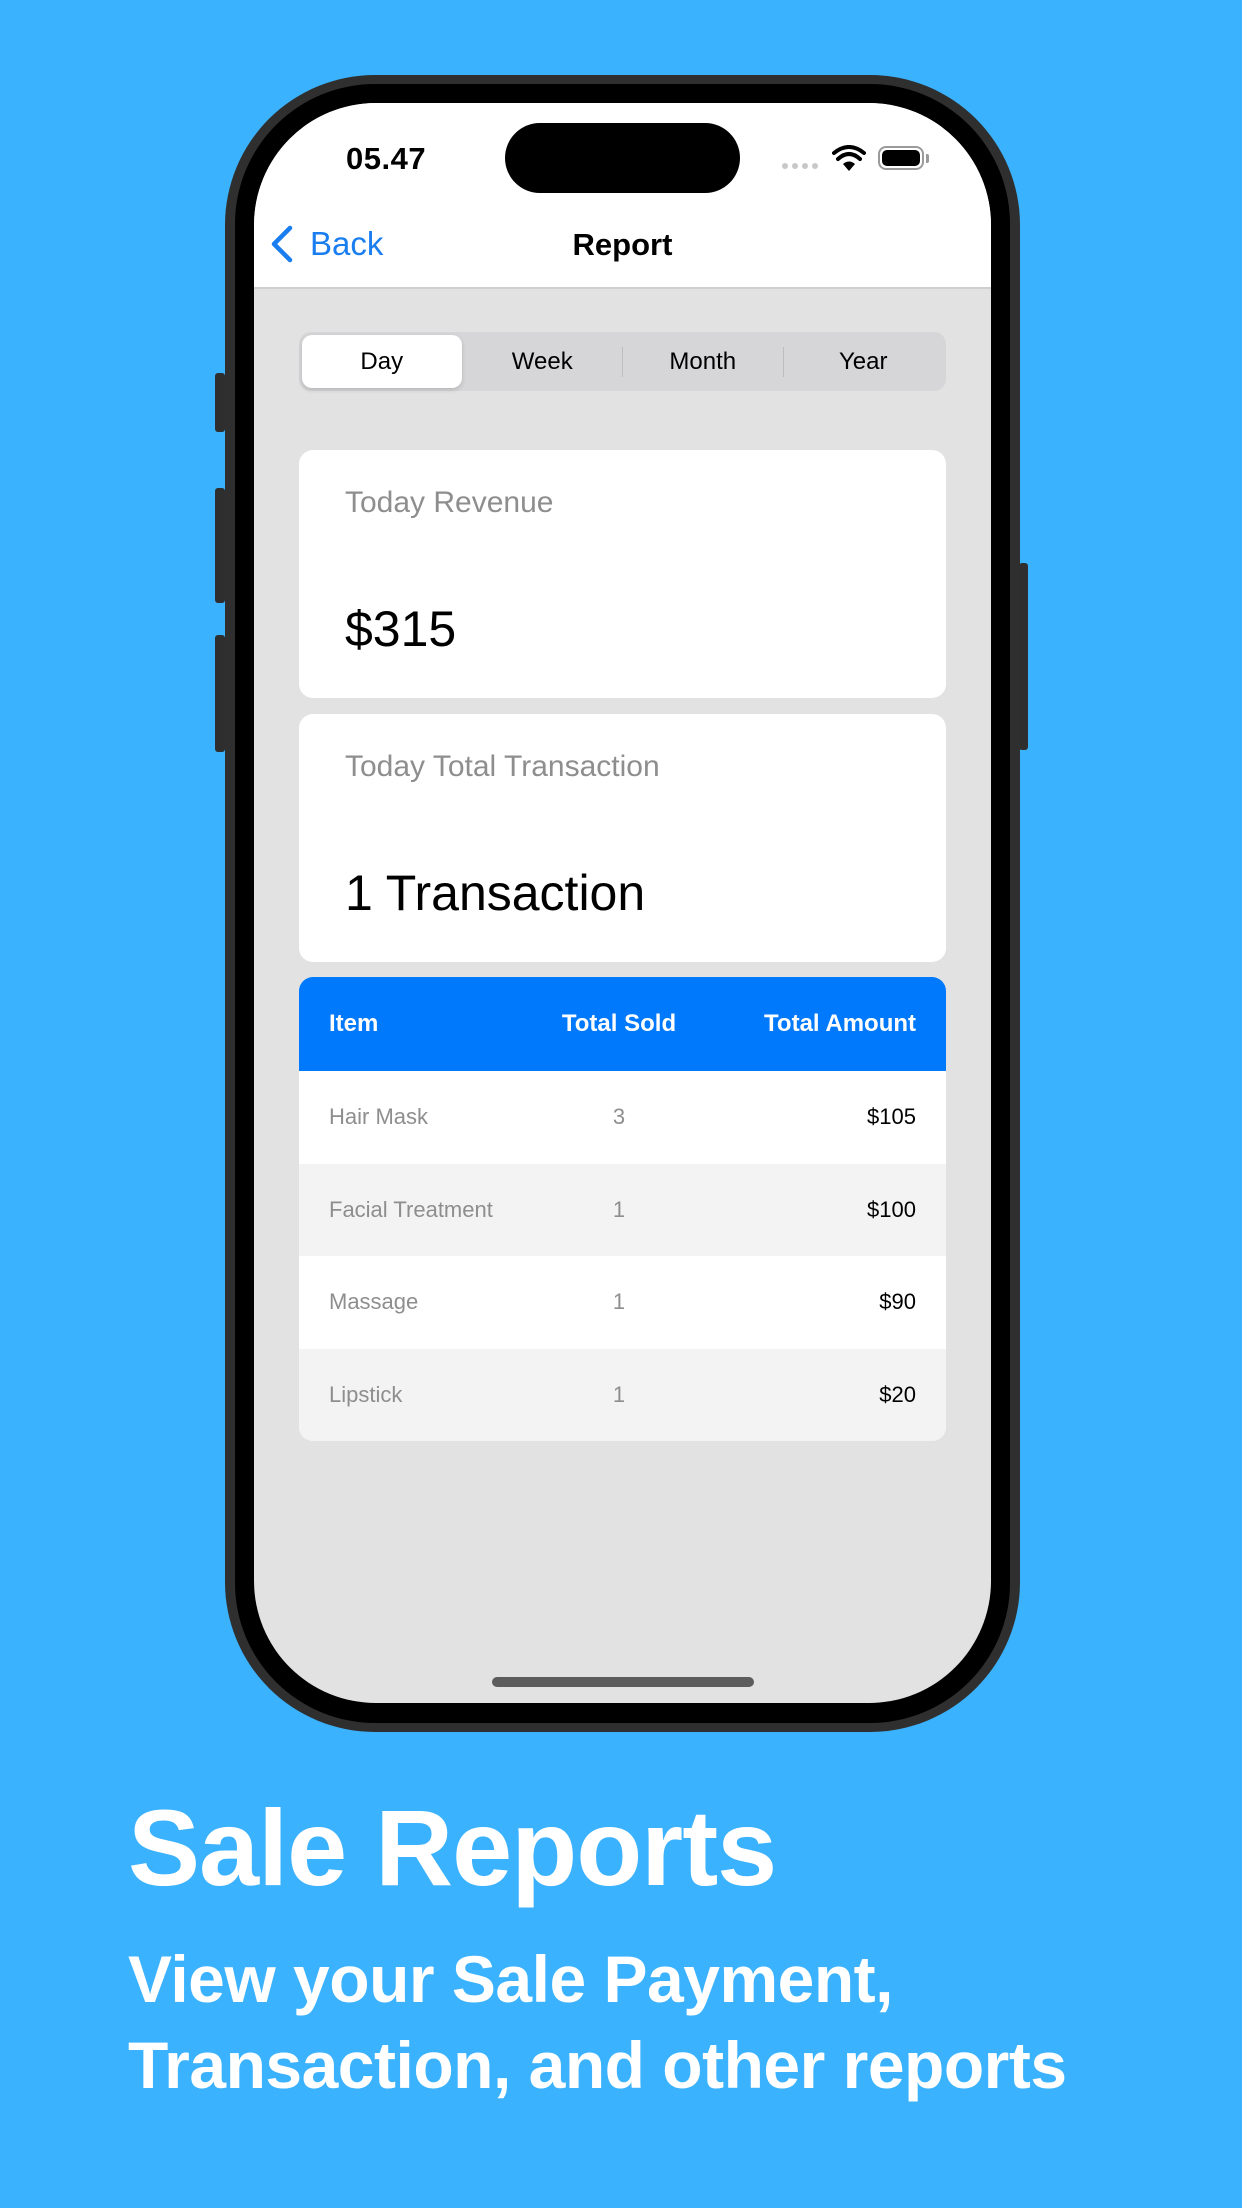 The height and width of the screenshot is (2208, 1242). Describe the element at coordinates (849, 158) in the screenshot. I see `wifi-icon` at that location.